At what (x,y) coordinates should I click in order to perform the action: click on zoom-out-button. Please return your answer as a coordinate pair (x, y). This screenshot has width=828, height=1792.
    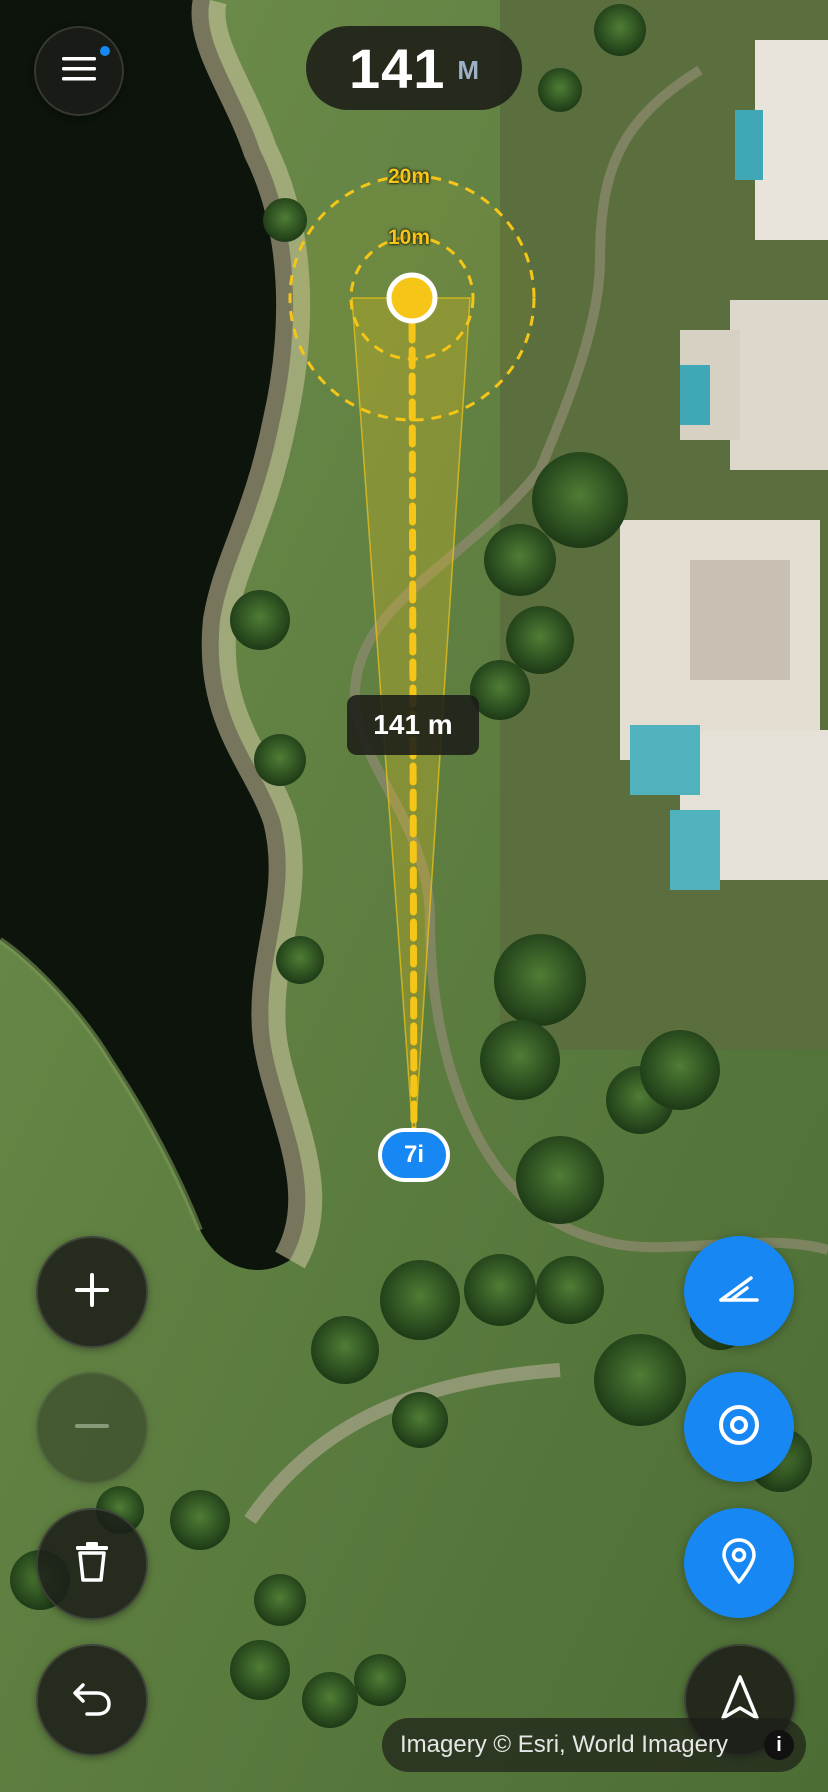
    Looking at the image, I should click on (92, 1428).